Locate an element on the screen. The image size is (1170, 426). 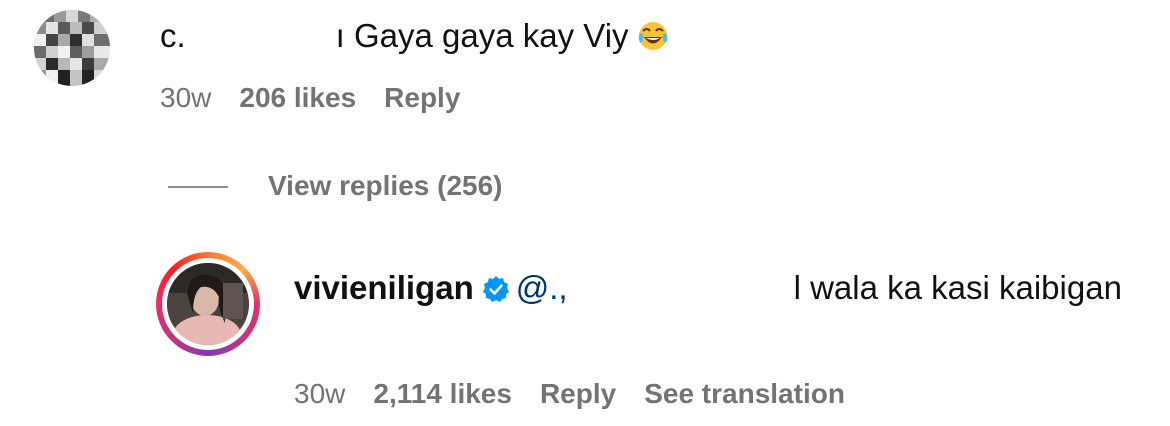
reply-text-line: vivieniligan @., l wala ka kasi kaibigan is located at coordinates (708, 288).